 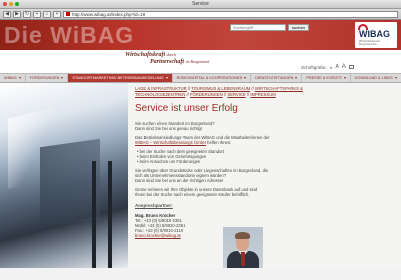 I want to click on breadcrumb-impressum: IMPRESSUM, so click(x=262, y=94).